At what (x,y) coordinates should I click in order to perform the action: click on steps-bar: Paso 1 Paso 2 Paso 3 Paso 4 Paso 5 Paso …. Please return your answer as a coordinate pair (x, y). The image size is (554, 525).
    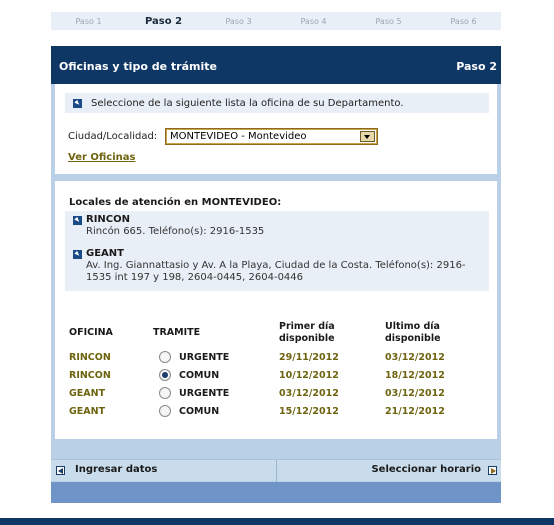
    Looking at the image, I should click on (276, 21).